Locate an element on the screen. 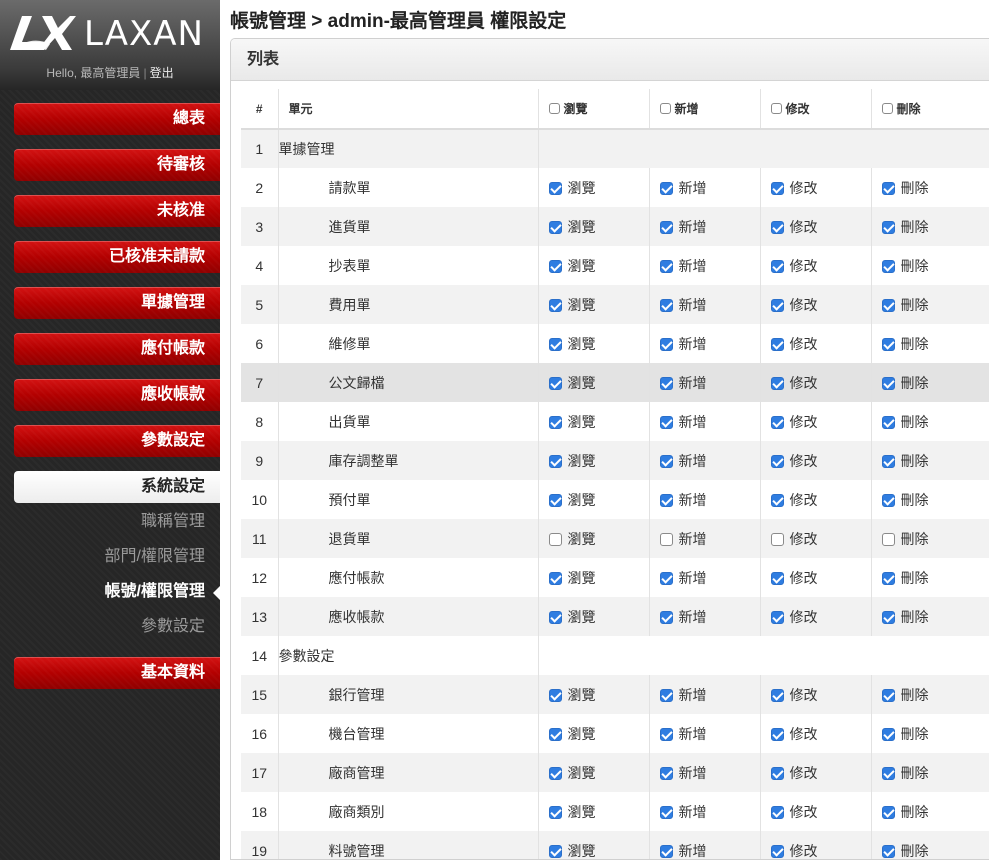 This screenshot has width=989, height=860. nav-summary: 總表 is located at coordinates (117, 119).